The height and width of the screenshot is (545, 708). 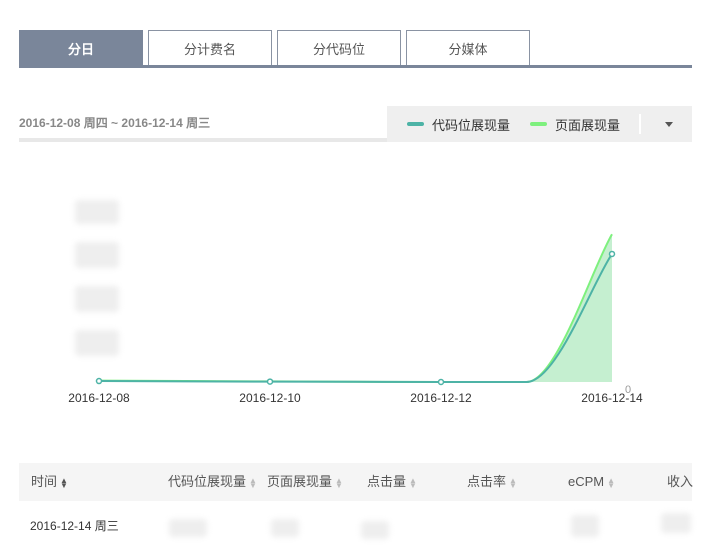 I want to click on chart-legend: 代码位展现量 页面展现量, so click(x=513, y=124).